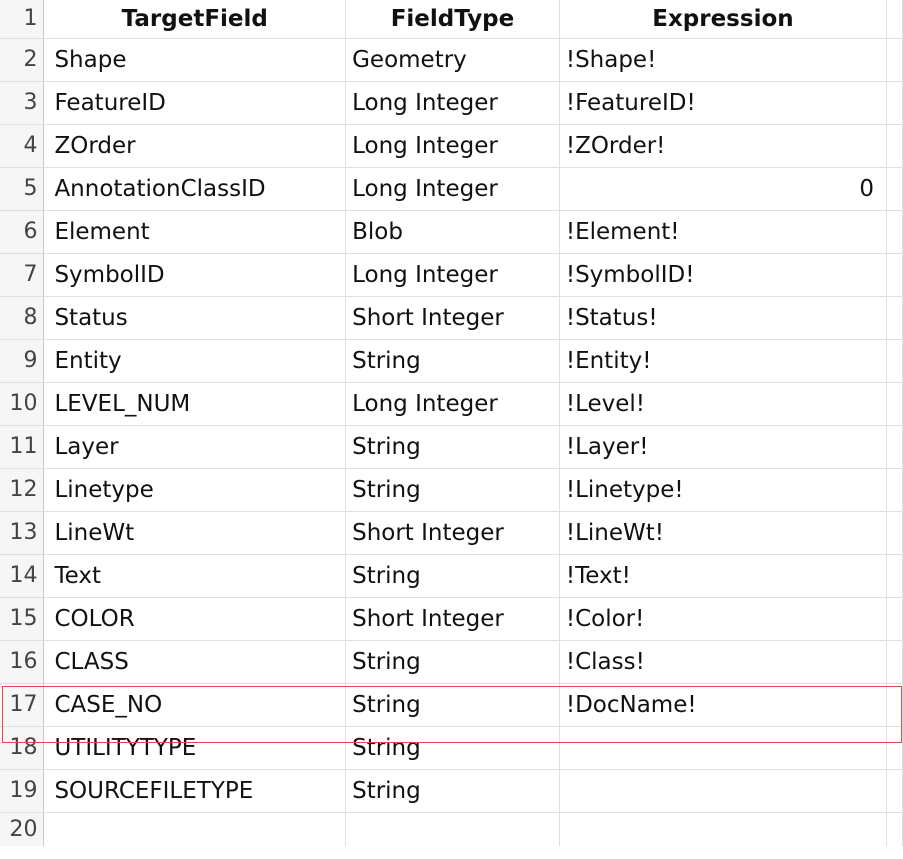 Image resolution: width=903 pixels, height=859 pixels. Describe the element at coordinates (195, 576) in the screenshot. I see `target-field-cell: Text` at that location.